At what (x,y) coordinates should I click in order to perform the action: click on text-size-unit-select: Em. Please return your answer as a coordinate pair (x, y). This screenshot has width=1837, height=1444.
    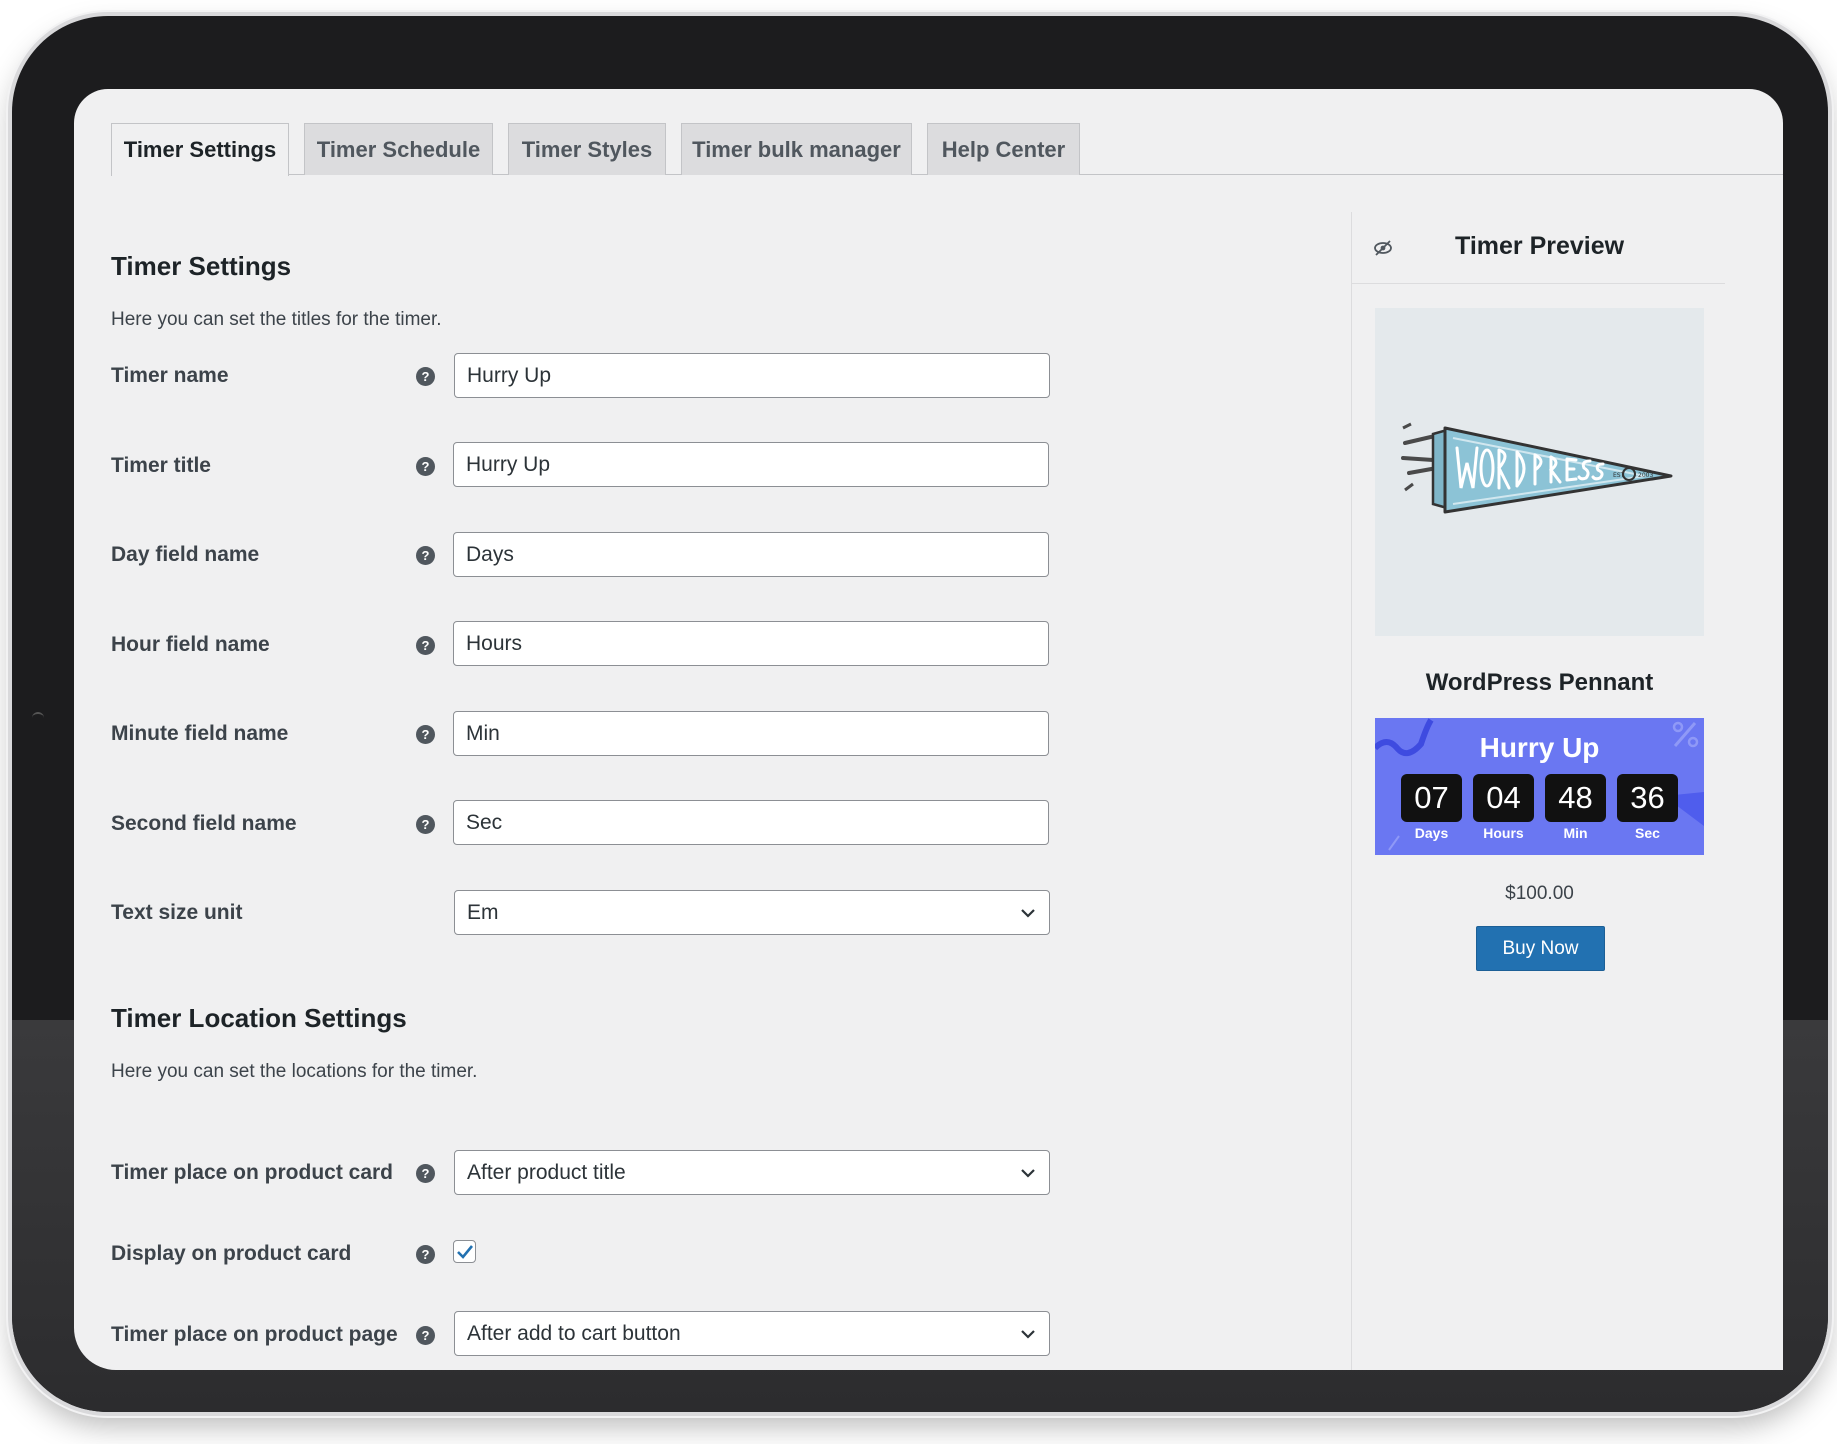
    Looking at the image, I should click on (752, 912).